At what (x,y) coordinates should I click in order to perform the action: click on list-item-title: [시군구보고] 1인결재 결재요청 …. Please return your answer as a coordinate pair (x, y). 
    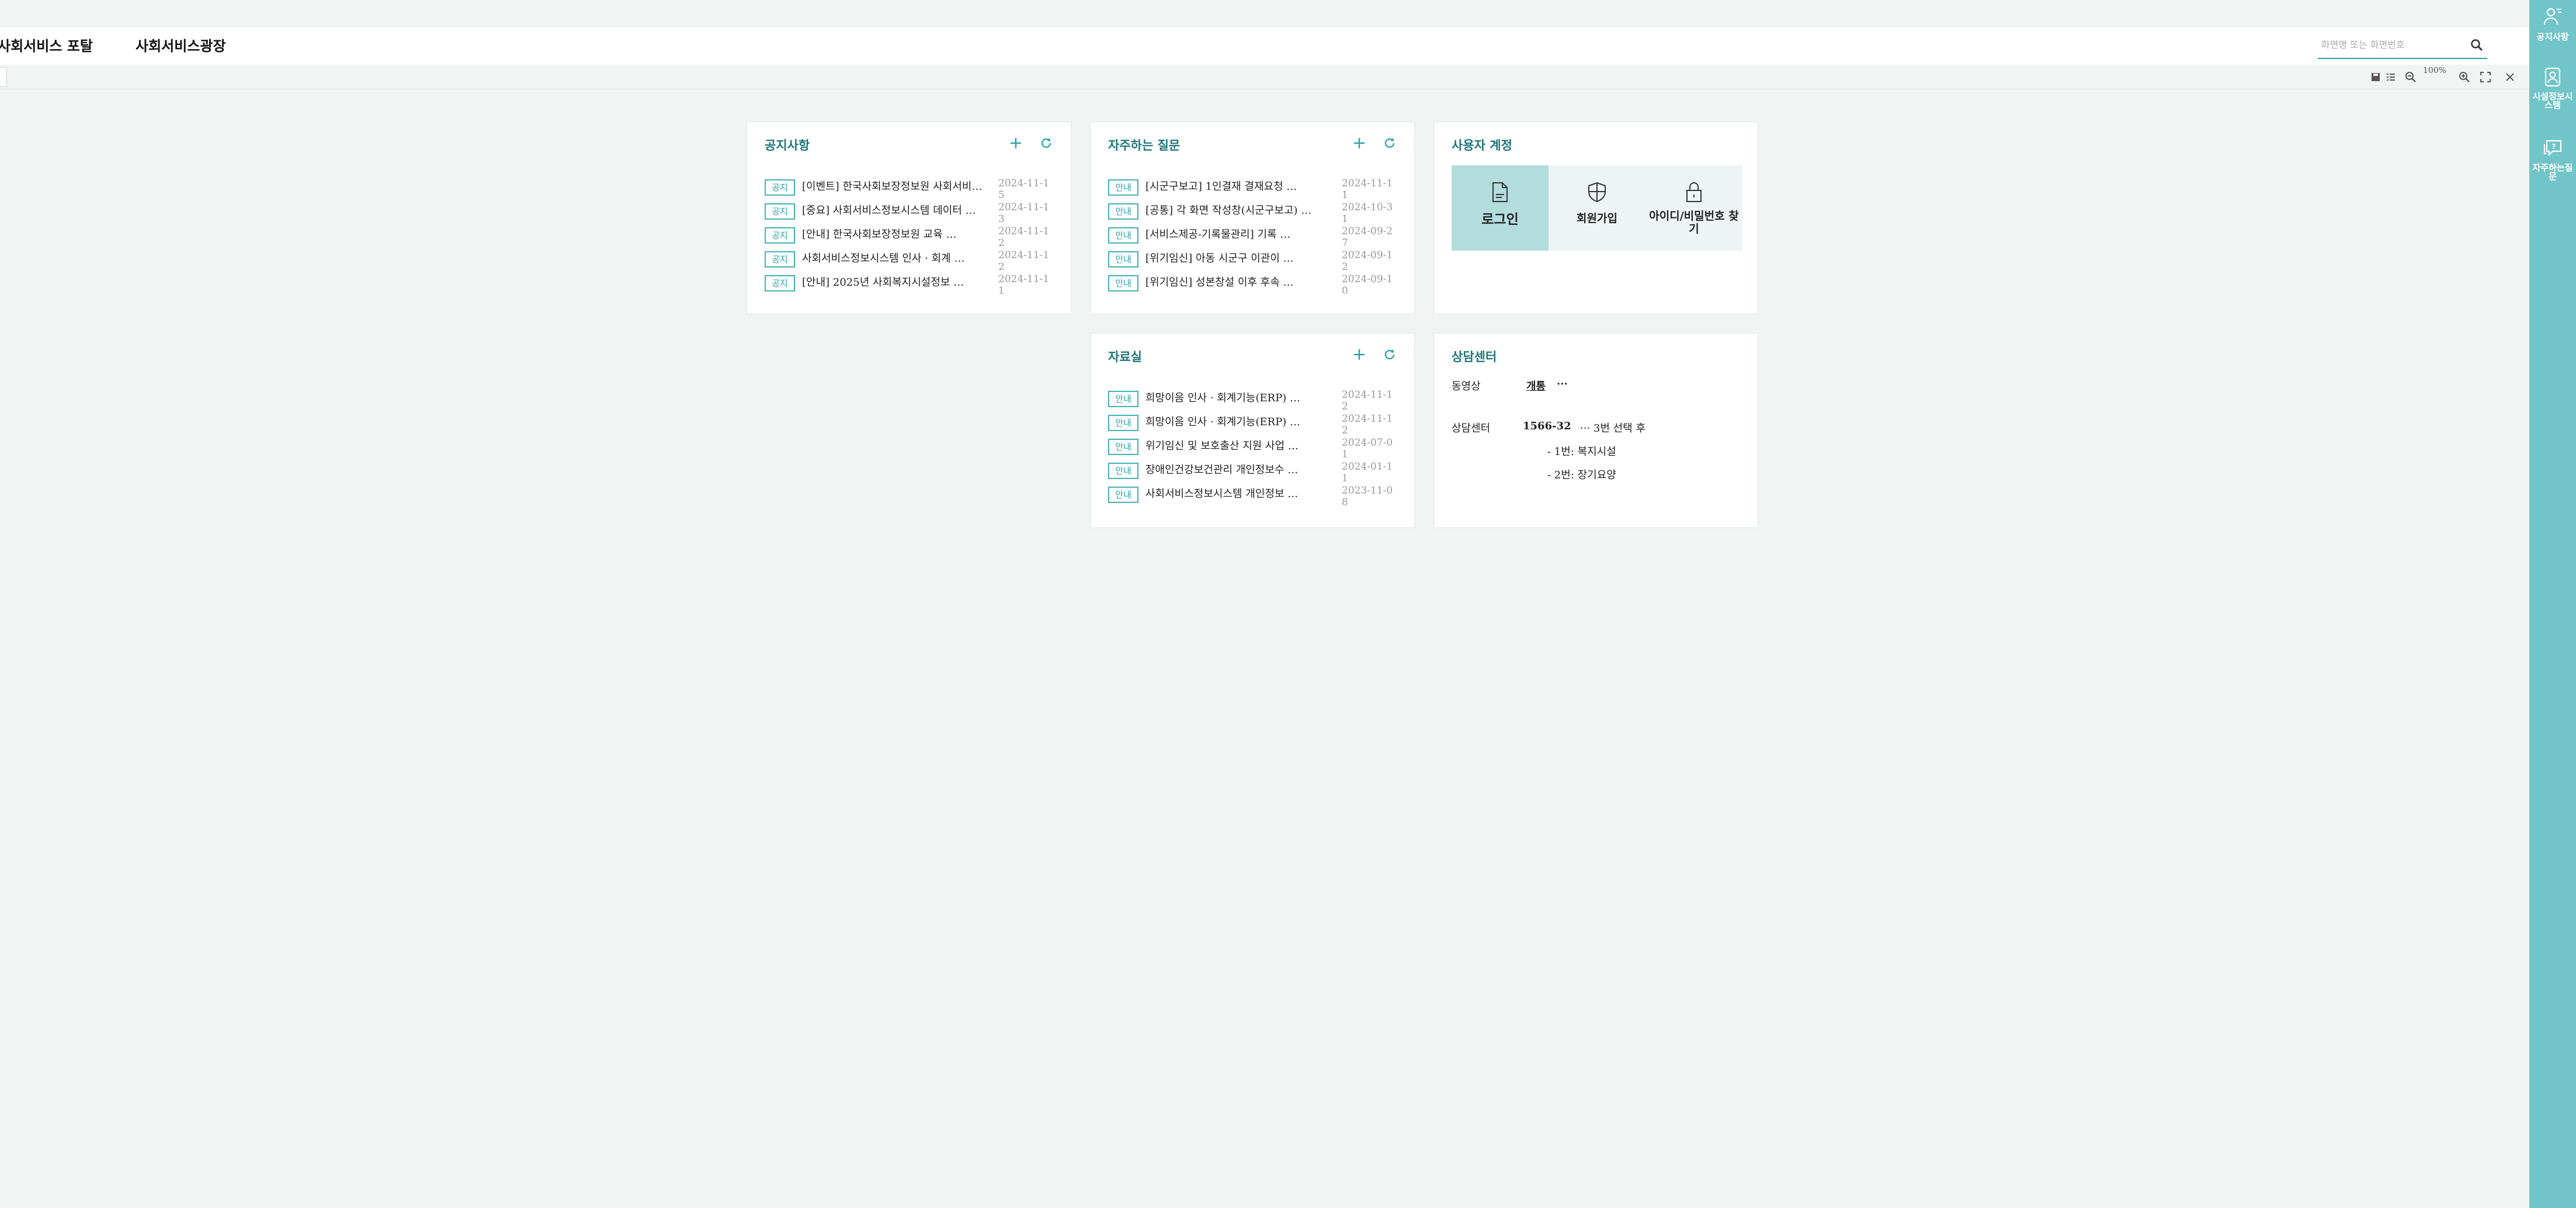
    Looking at the image, I should click on (1236, 187).